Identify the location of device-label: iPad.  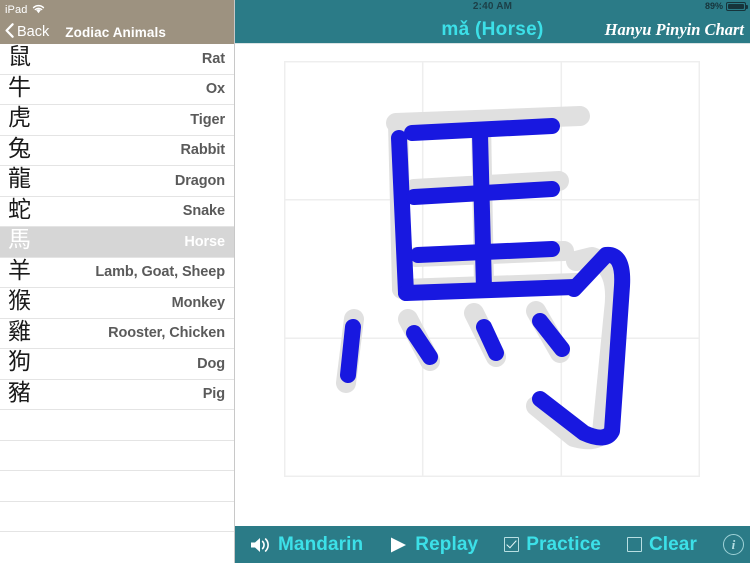
(16, 10).